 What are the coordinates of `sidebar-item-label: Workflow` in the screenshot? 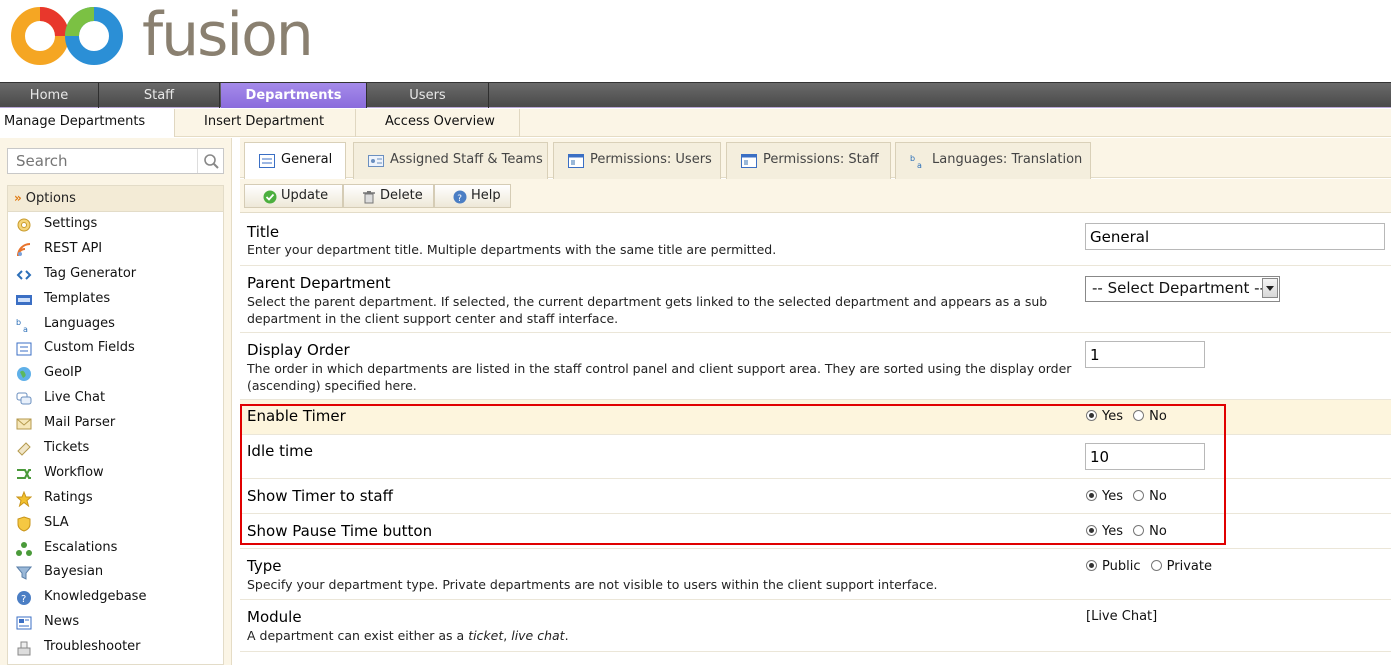 It's located at (74, 472).